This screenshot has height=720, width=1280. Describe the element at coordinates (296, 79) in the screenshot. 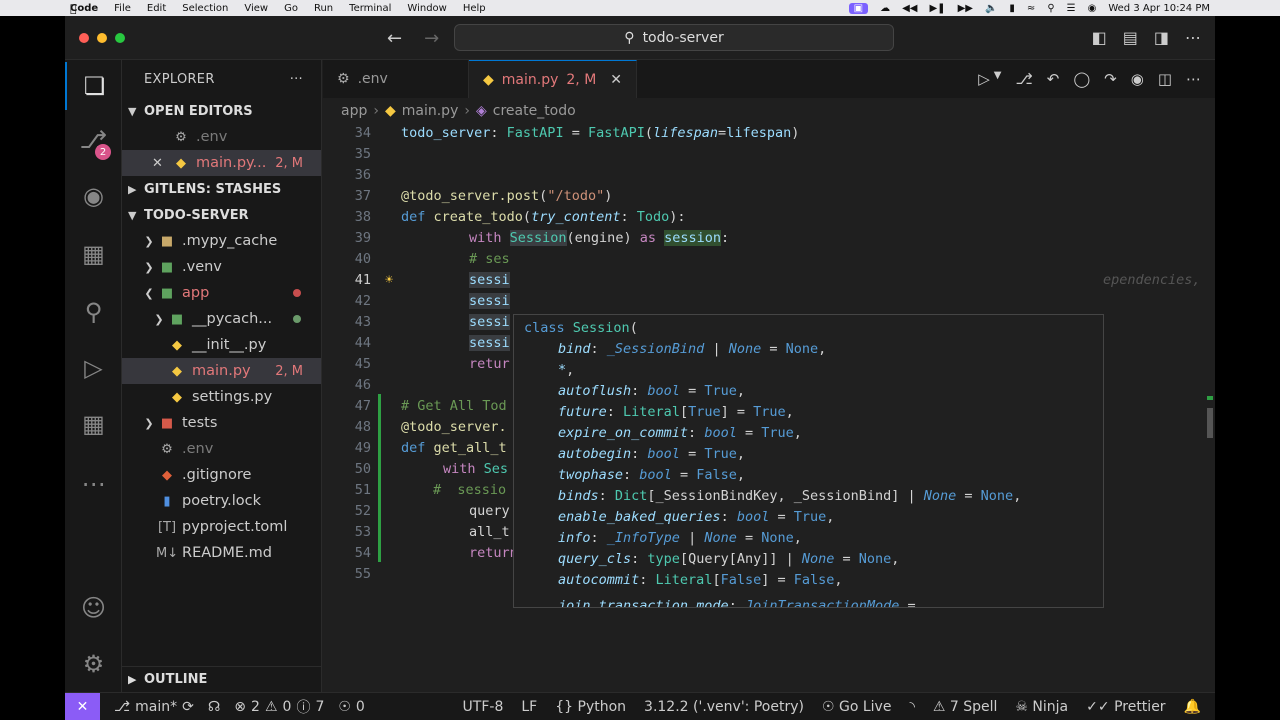

I see `explorer-more-icon: ···` at that location.